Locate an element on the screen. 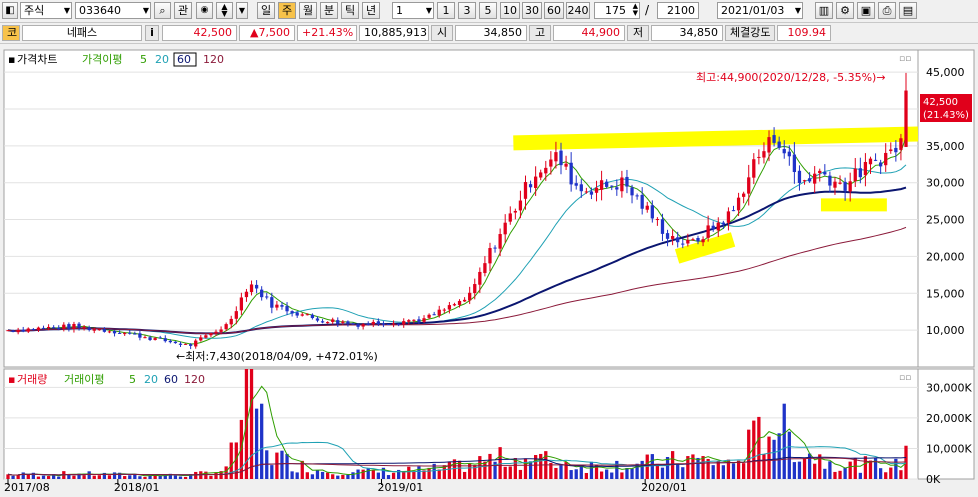  print-icon: ⎙ is located at coordinates (887, 10).